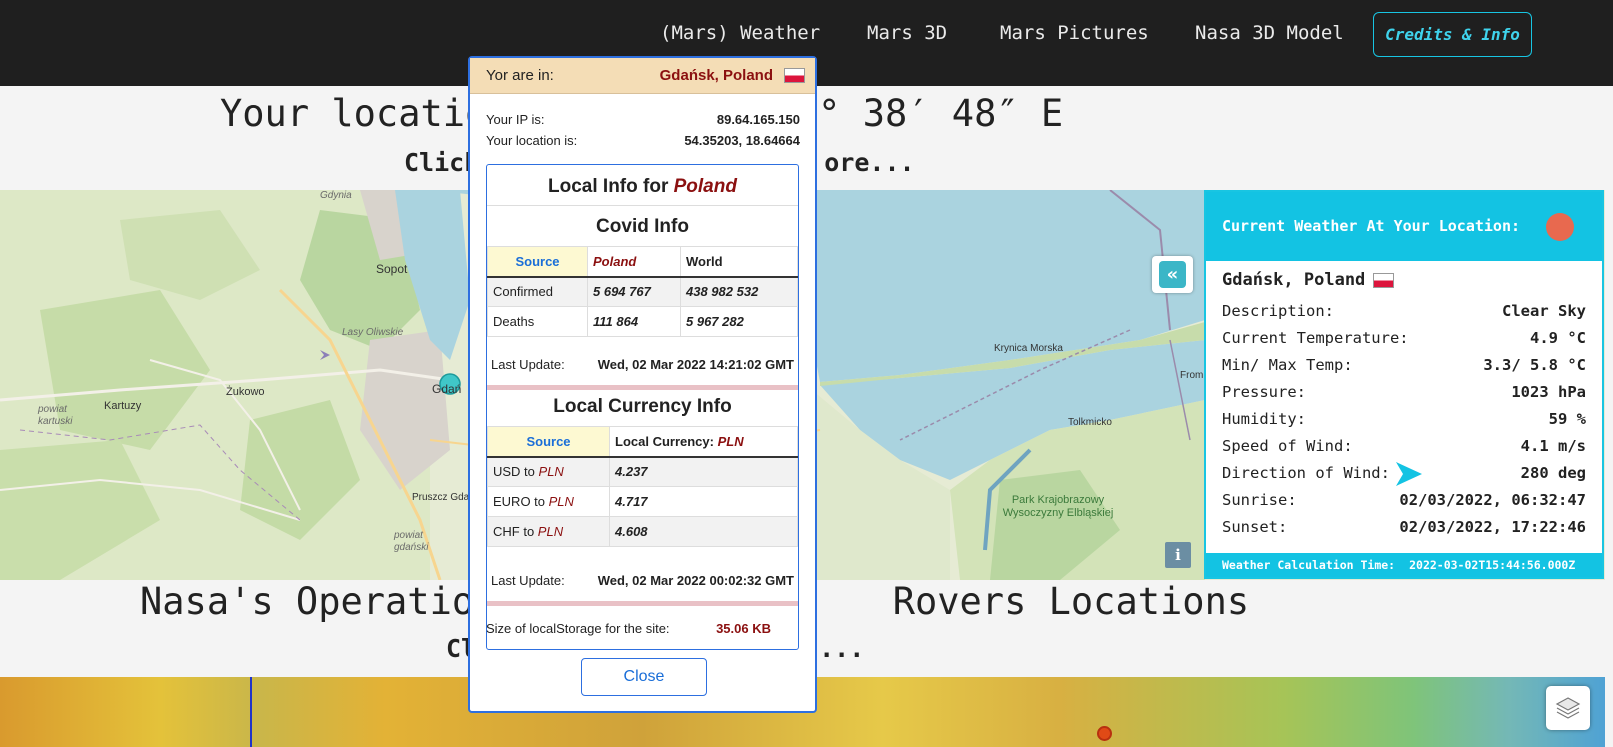 The width and height of the screenshot is (1613, 747). Describe the element at coordinates (642, 76) in the screenshot. I see `modal-header: Yor are in: Gdańsk, Poland` at that location.